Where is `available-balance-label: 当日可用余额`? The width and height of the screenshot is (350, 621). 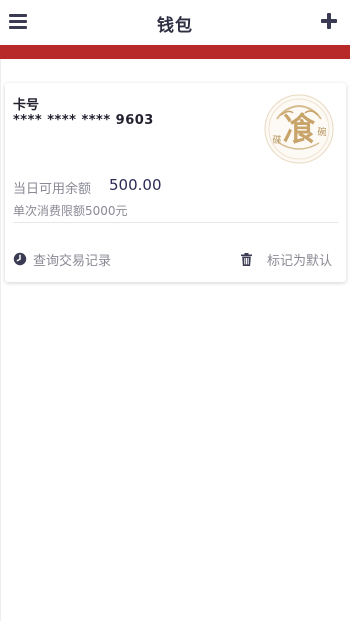
available-balance-label: 当日可用余额 is located at coordinates (52, 189).